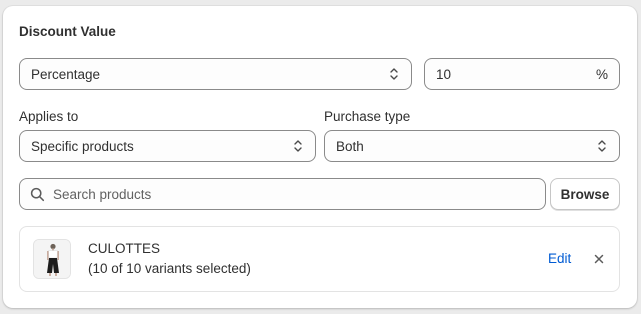 The width and height of the screenshot is (641, 314). I want to click on applies-to-select: Specific products, so click(167, 146).